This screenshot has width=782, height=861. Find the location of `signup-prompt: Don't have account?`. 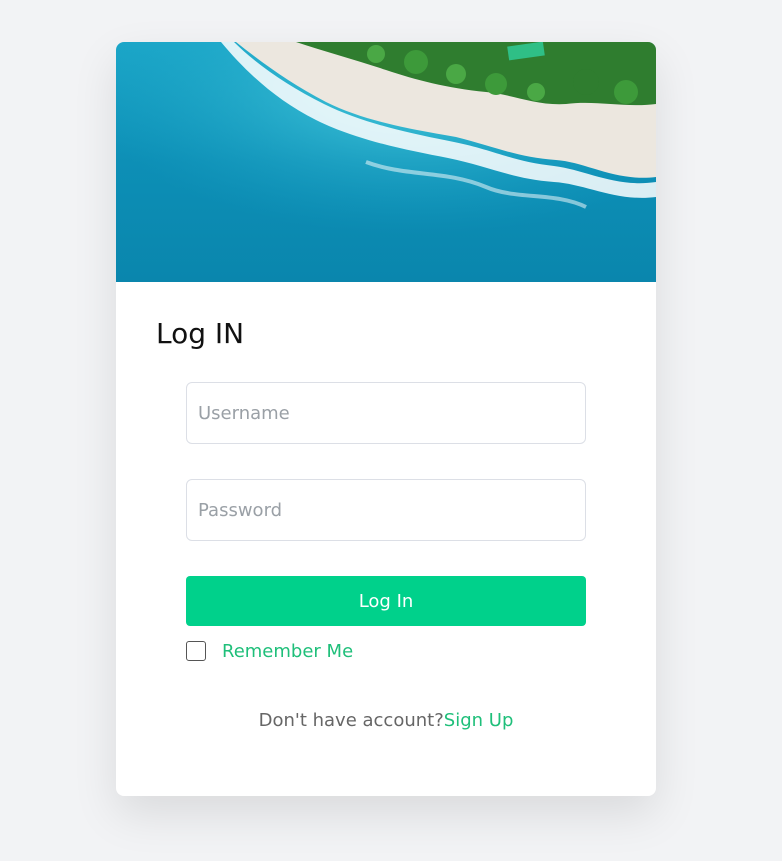

signup-prompt: Don't have account? is located at coordinates (351, 720).